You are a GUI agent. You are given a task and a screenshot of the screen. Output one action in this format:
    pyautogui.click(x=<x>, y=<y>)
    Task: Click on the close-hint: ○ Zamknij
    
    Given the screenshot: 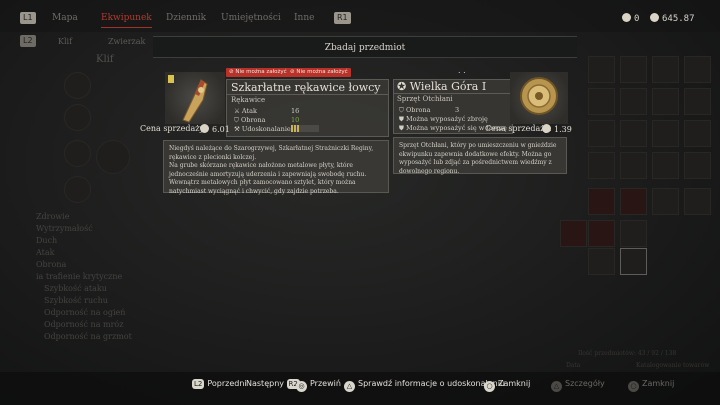 What is the action you would take?
    pyautogui.click(x=507, y=385)
    